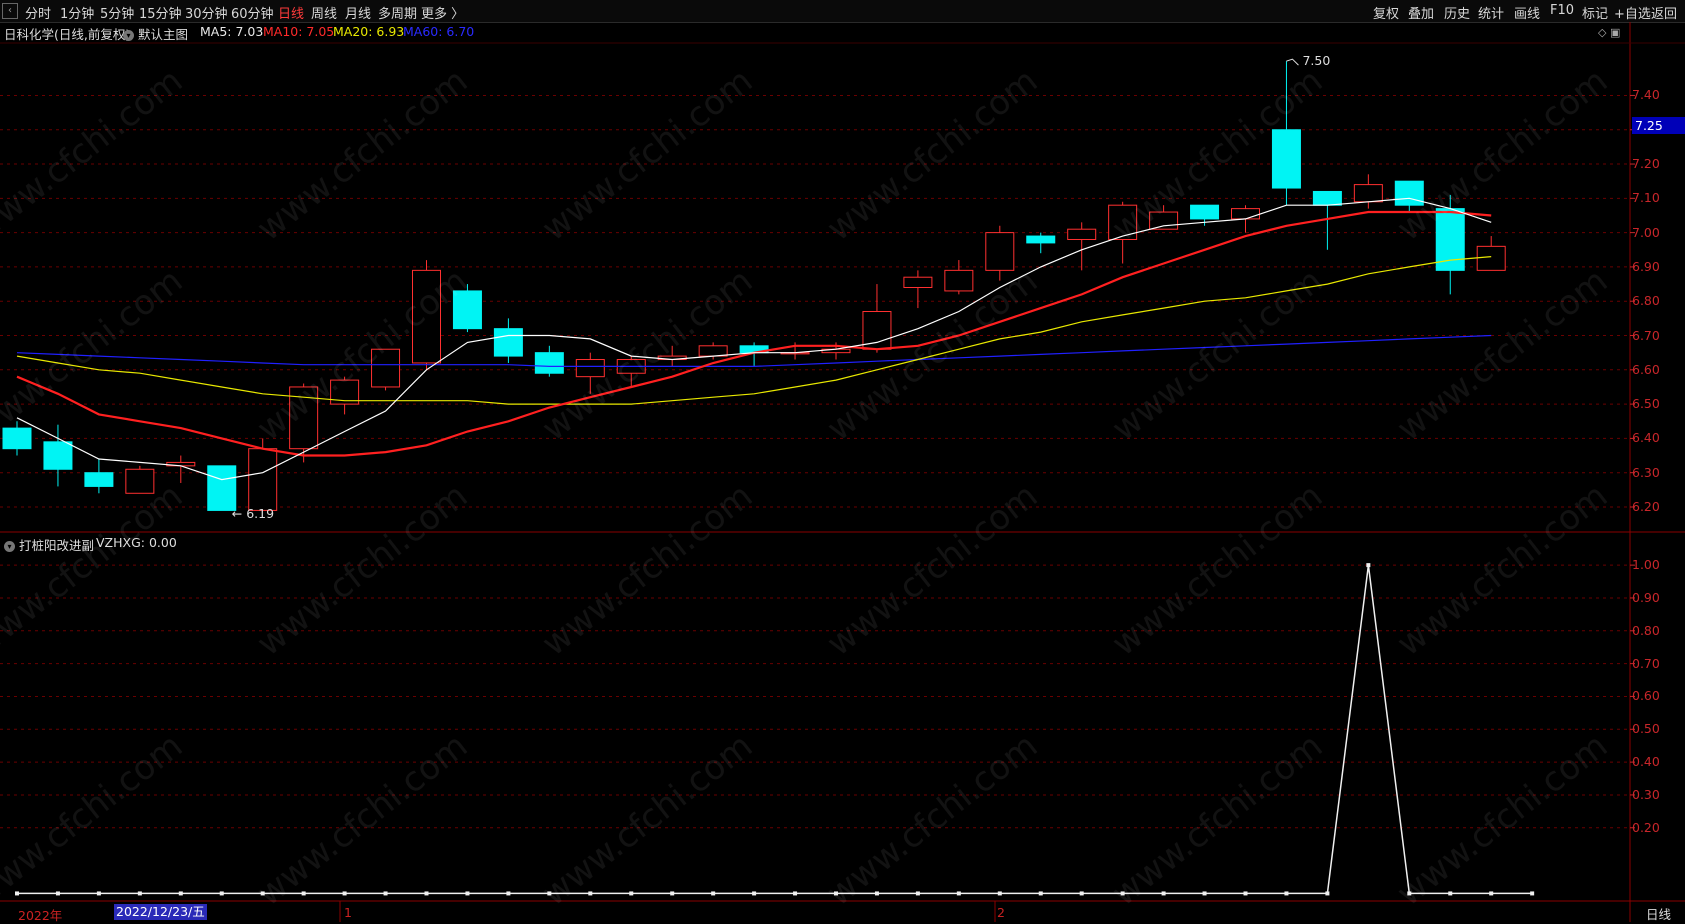 This screenshot has width=1685, height=924. I want to click on price-tick-label-3: 6.50, so click(1646, 404).